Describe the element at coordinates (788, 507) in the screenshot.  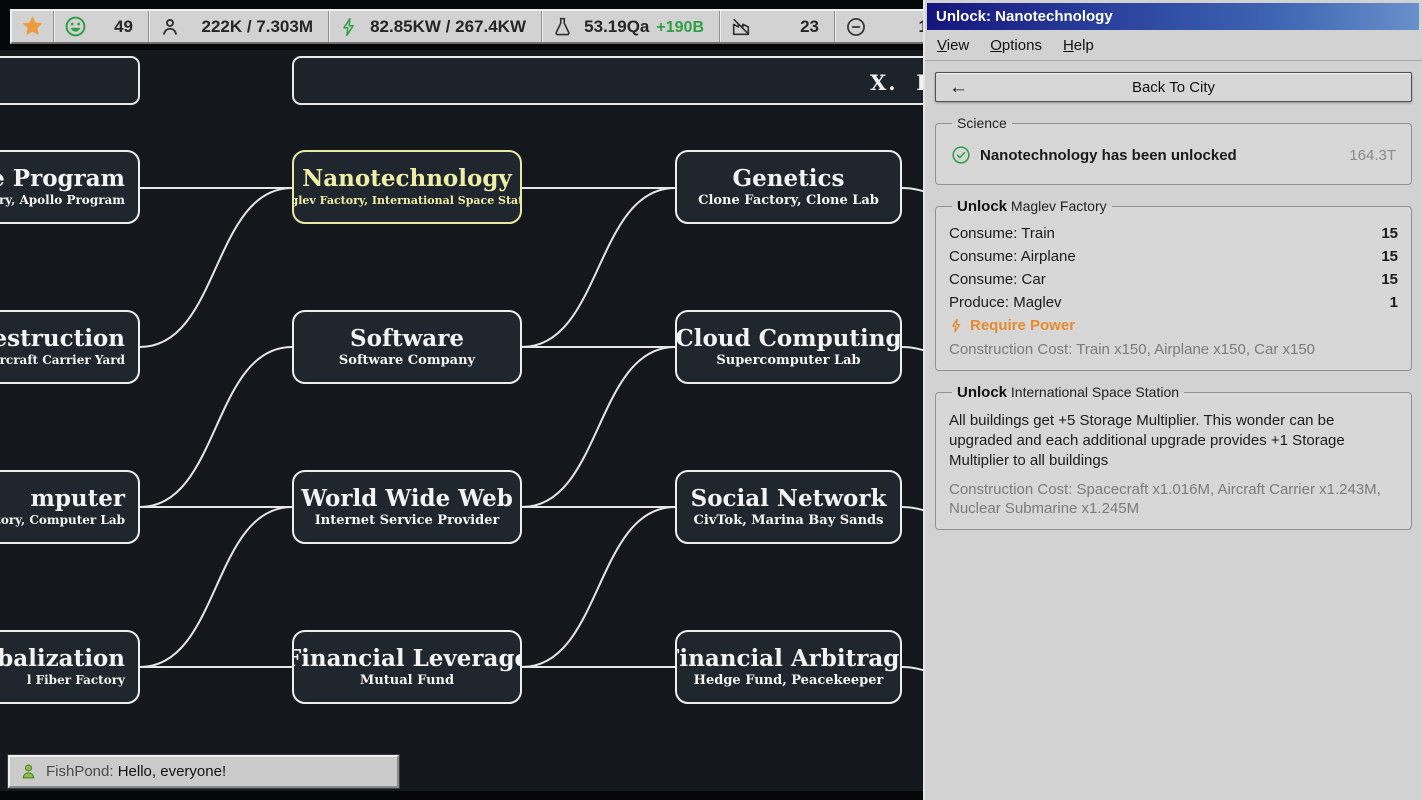
I see `tech-node-social-network: Social Network CivTok, Marina Bay Sands` at that location.